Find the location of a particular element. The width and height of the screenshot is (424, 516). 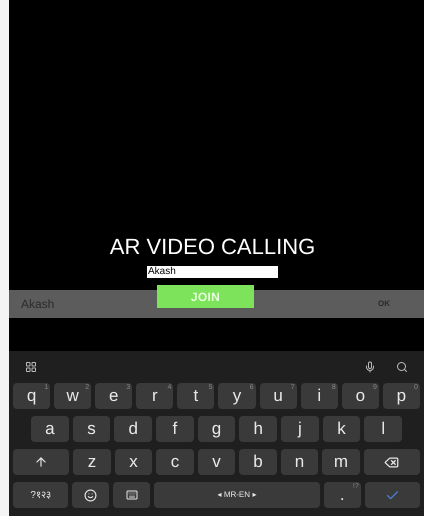

keyboard-key: l is located at coordinates (383, 429).